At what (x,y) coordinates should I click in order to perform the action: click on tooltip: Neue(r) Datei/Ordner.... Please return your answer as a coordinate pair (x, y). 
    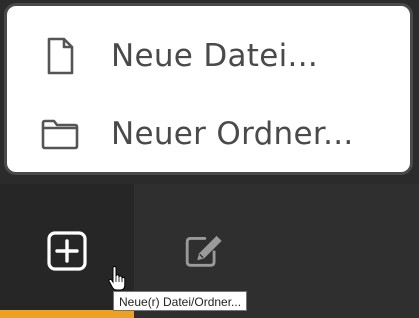
    Looking at the image, I should click on (180, 301).